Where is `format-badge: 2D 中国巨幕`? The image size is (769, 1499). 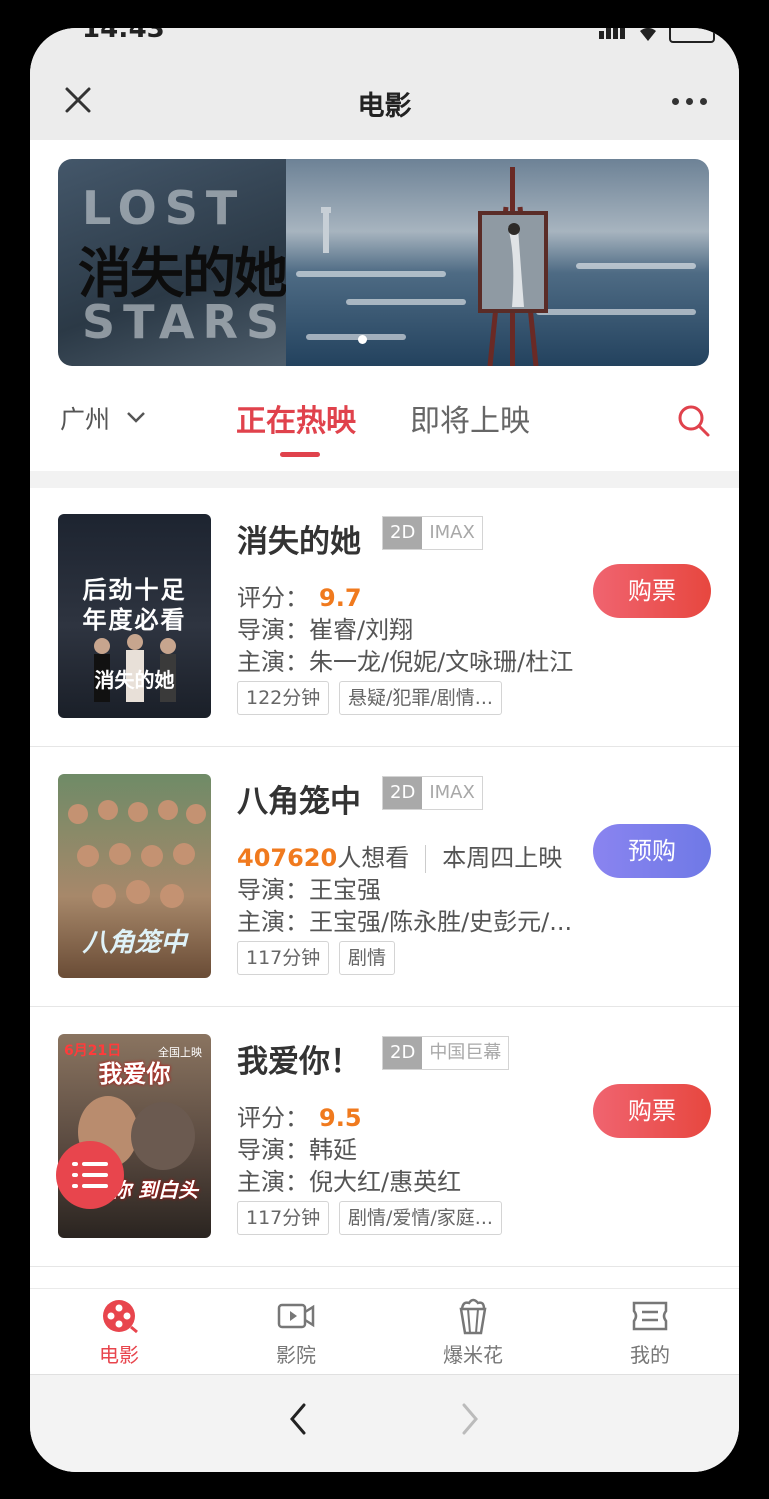 format-badge: 2D 中国巨幕 is located at coordinates (446, 1053).